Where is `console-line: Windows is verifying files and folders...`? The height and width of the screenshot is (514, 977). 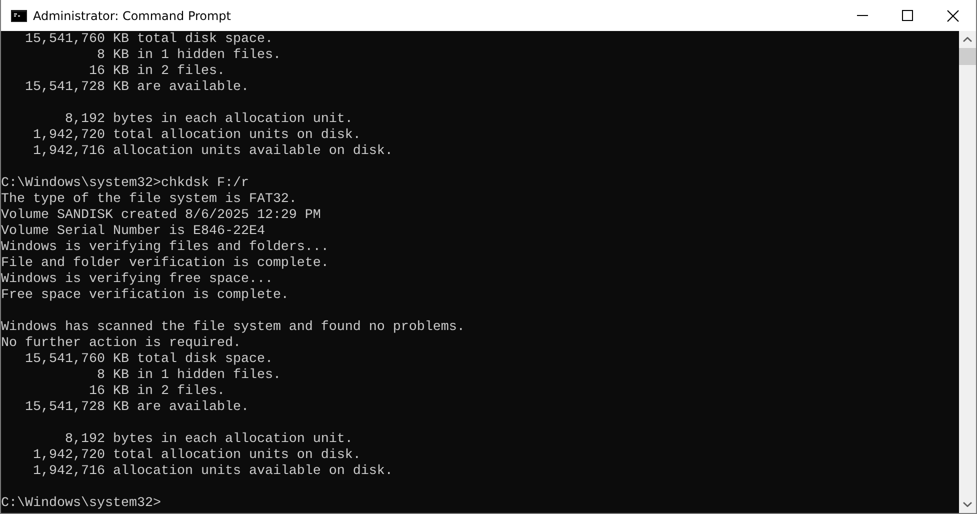 console-line: Windows is verifying files and folders... is located at coordinates (165, 248).